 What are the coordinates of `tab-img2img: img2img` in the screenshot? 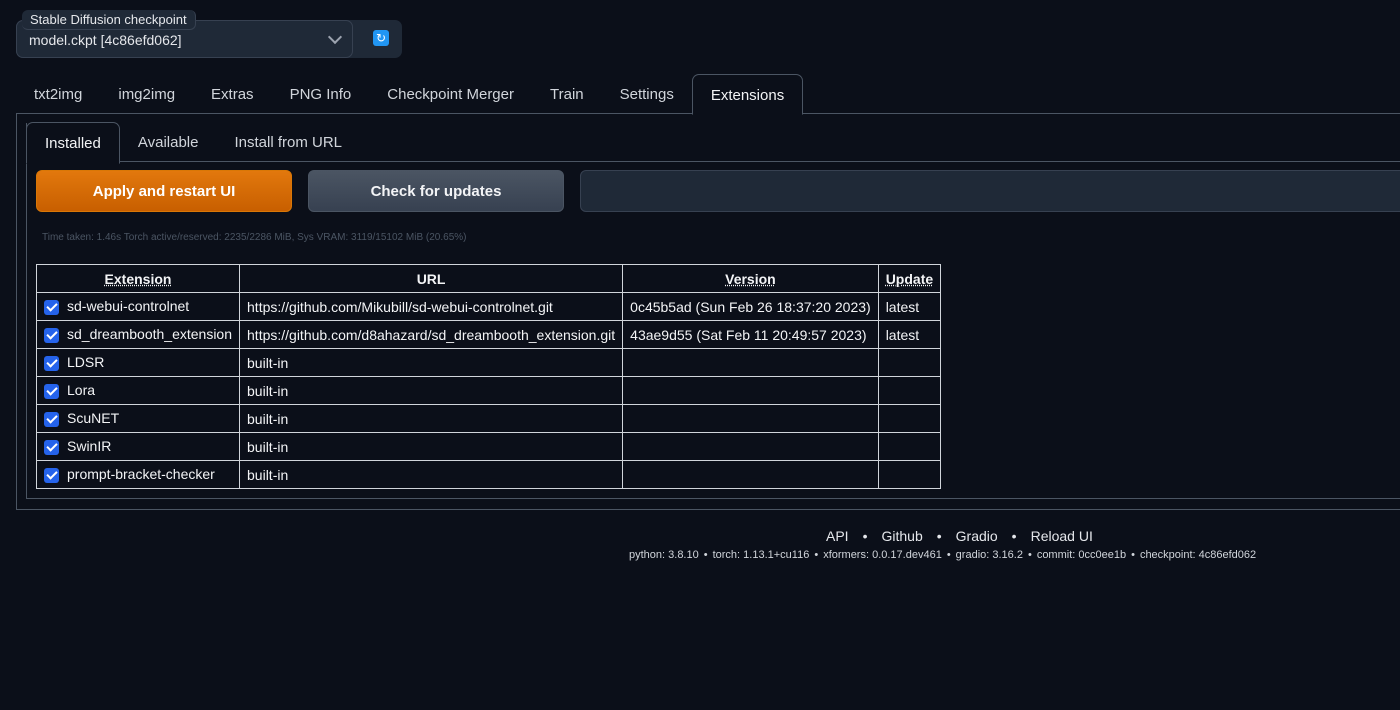 It's located at (146, 94).